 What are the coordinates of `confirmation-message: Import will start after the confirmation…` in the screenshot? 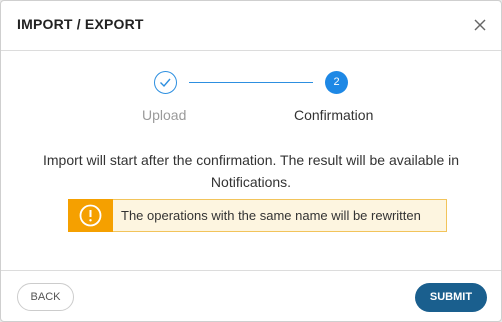 It's located at (251, 171).